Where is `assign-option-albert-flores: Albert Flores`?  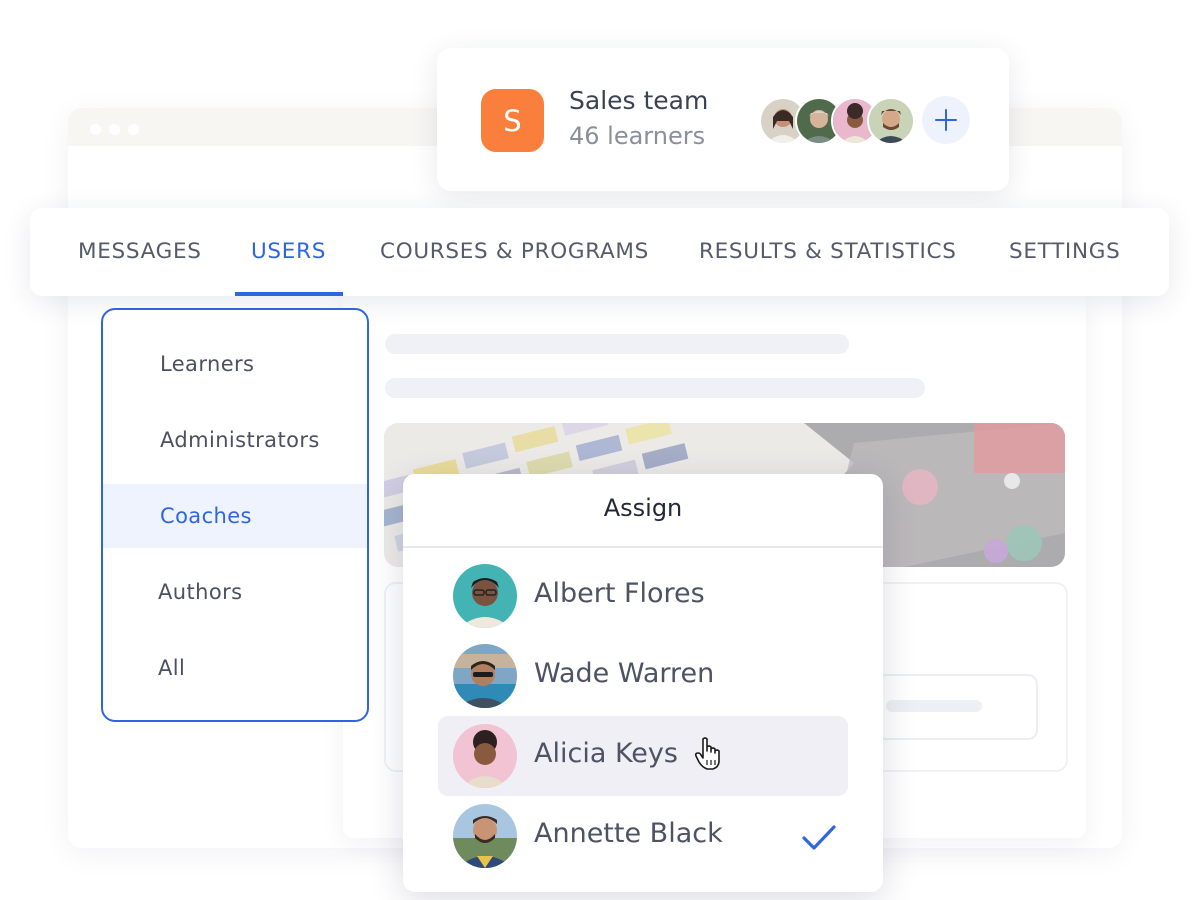 assign-option-albert-flores: Albert Flores is located at coordinates (643, 596).